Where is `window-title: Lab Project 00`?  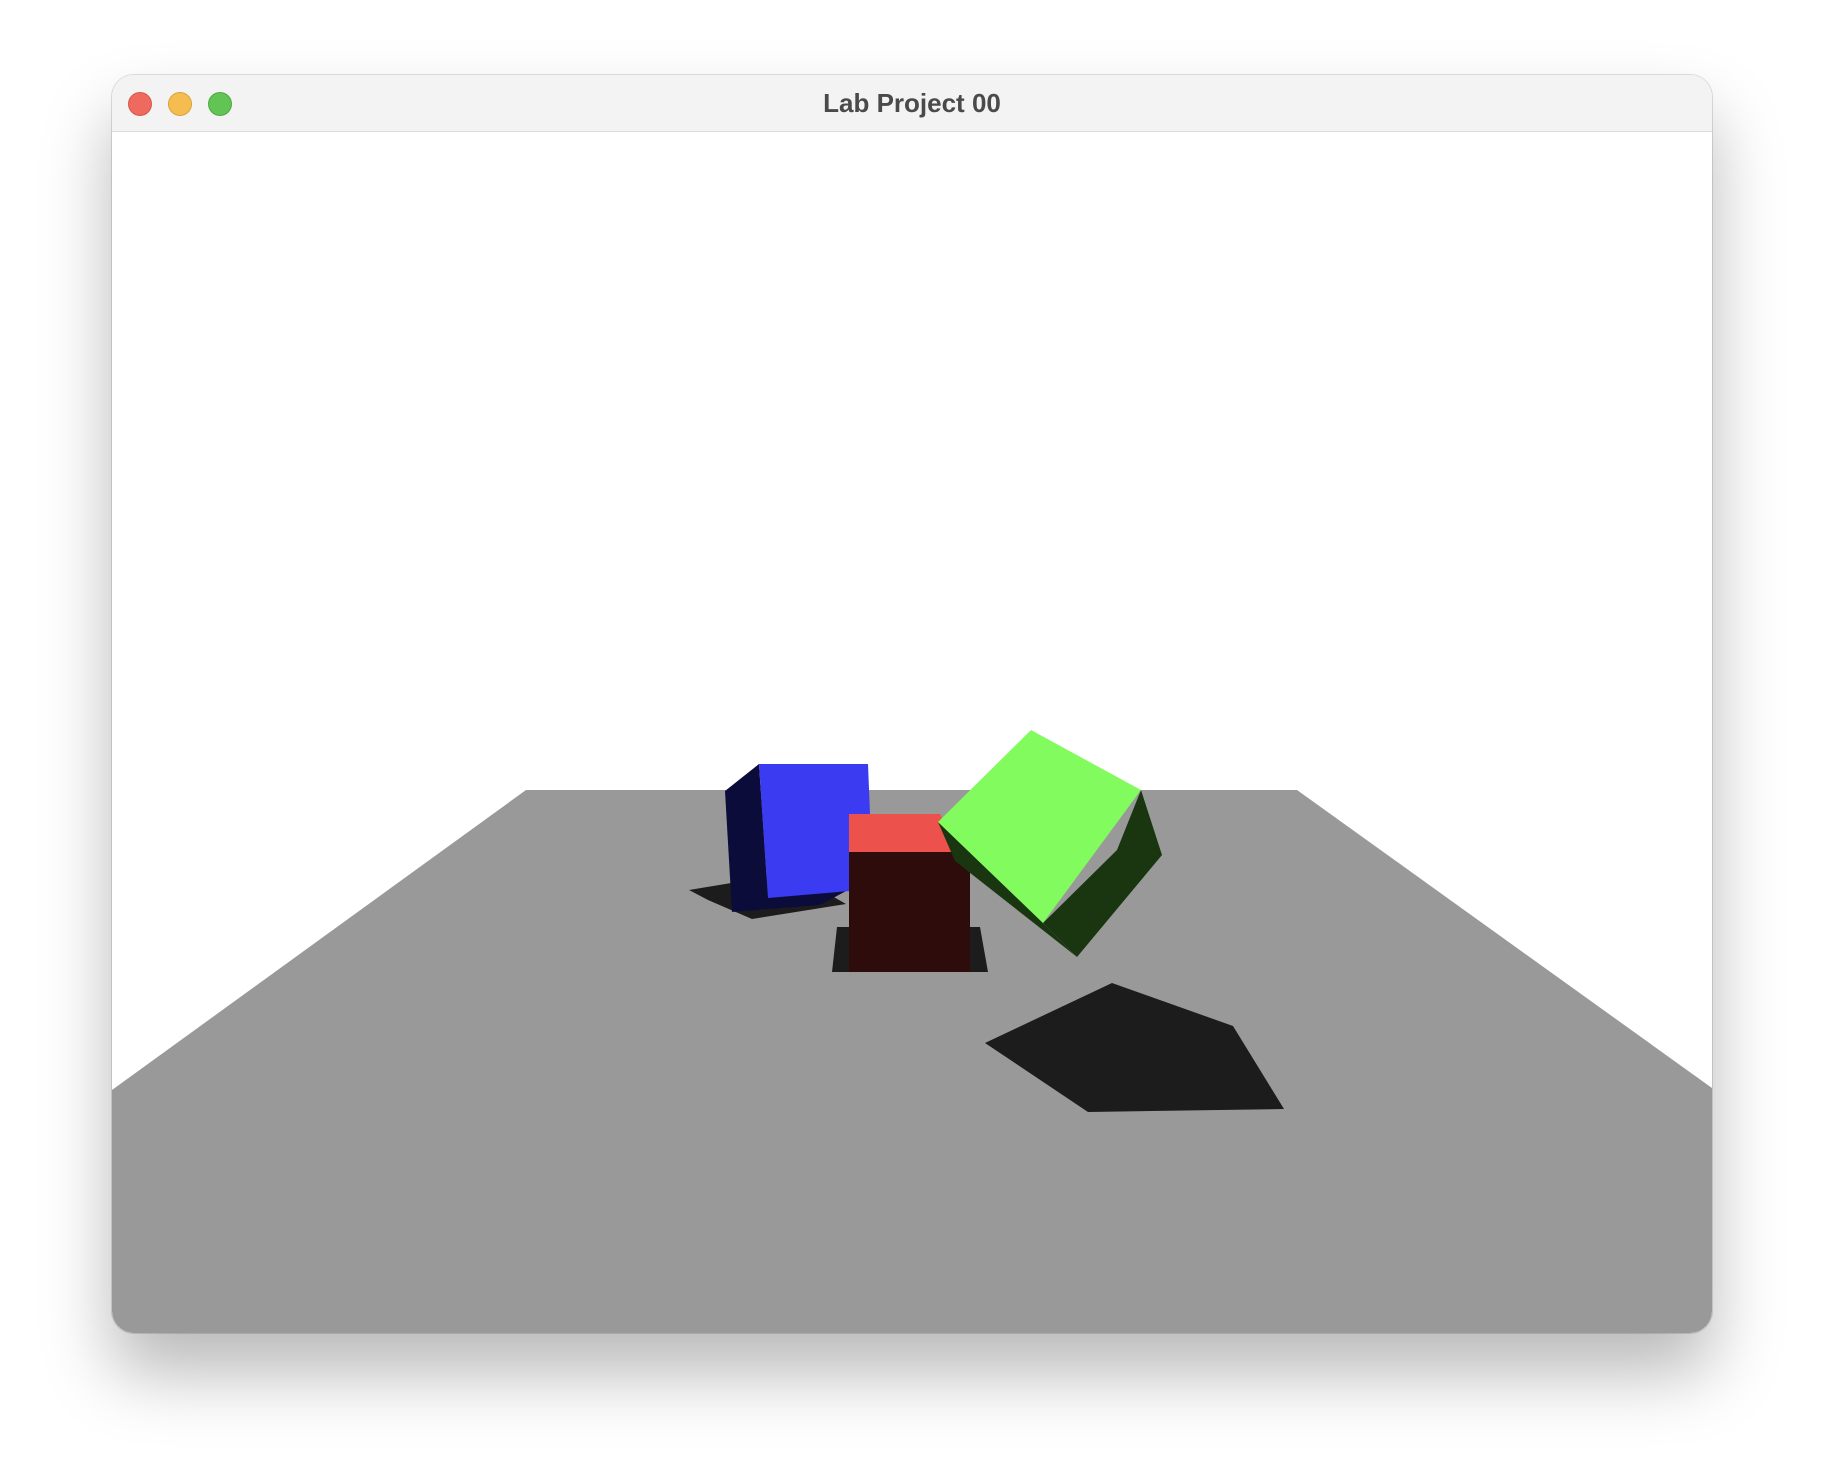
window-title: Lab Project 00 is located at coordinates (912, 103).